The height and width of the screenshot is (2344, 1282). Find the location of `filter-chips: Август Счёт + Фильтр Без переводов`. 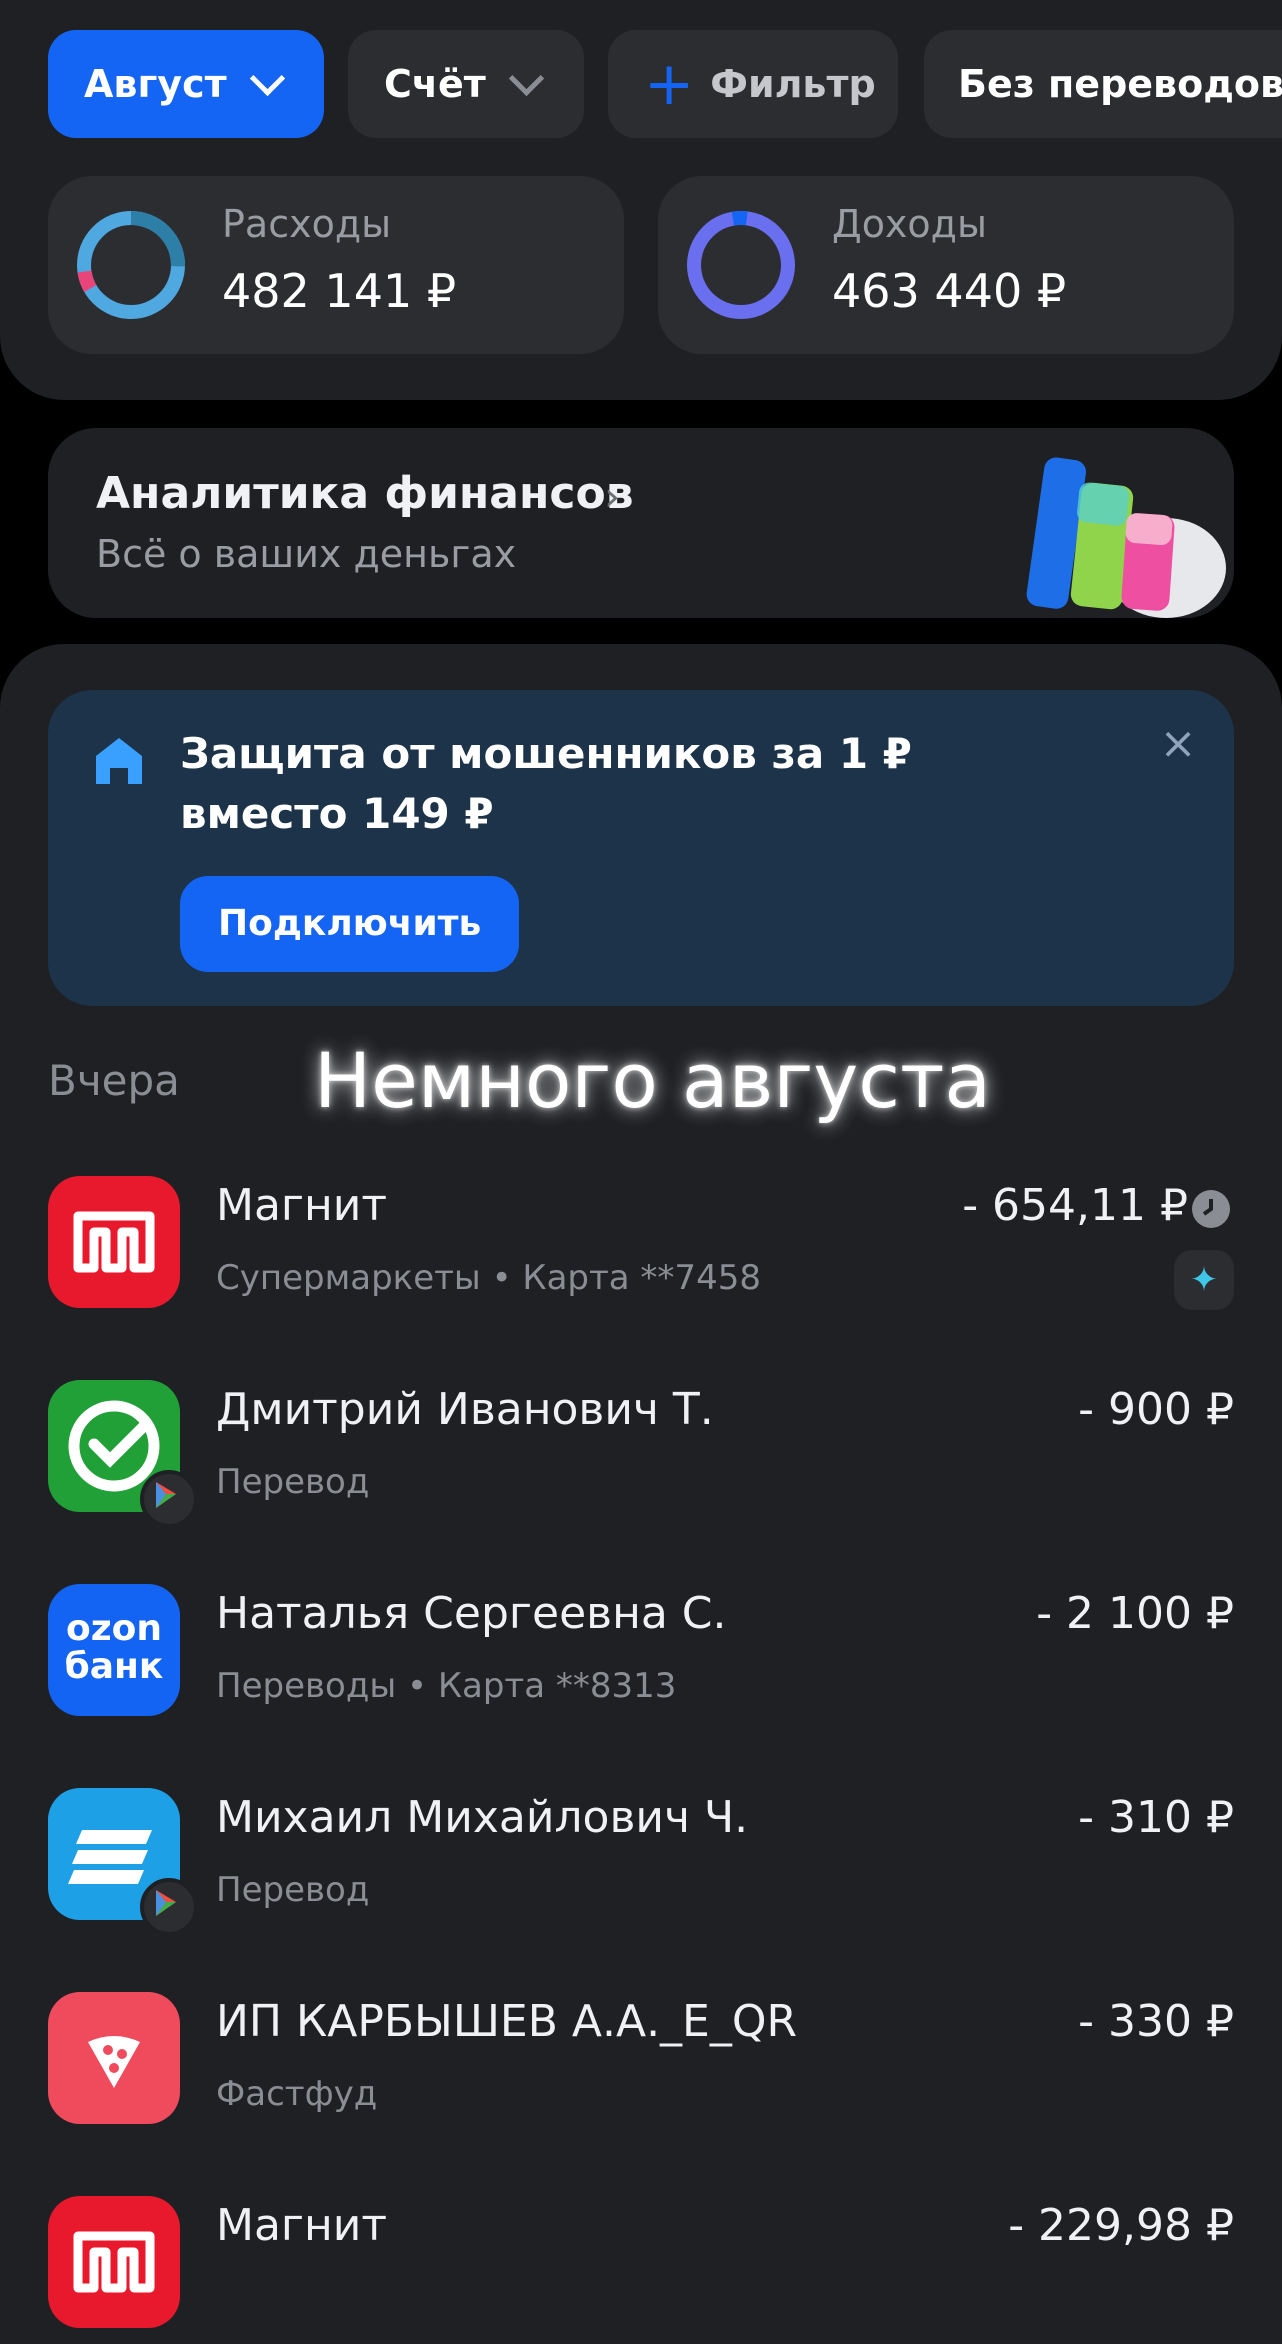

filter-chips: Август Счёт + Фильтр Без переводов is located at coordinates (665, 84).